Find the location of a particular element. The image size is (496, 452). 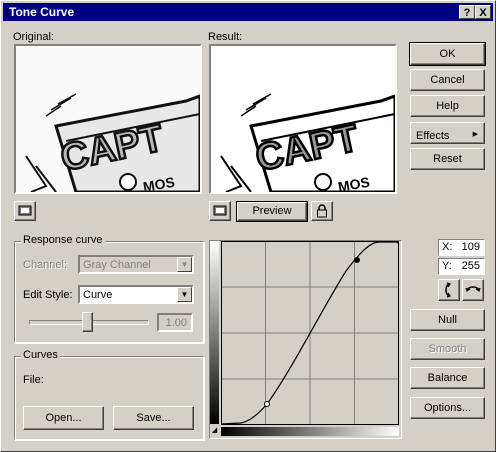

title-bar: Tone Curve ? X is located at coordinates (248, 12).